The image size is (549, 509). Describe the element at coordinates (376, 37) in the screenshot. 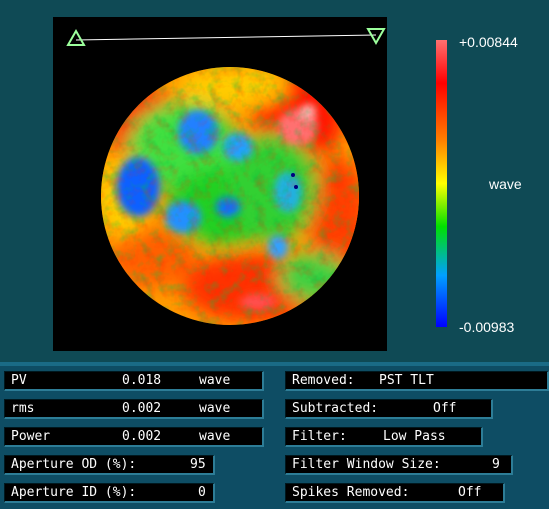

I see `profile-end-handle` at that location.